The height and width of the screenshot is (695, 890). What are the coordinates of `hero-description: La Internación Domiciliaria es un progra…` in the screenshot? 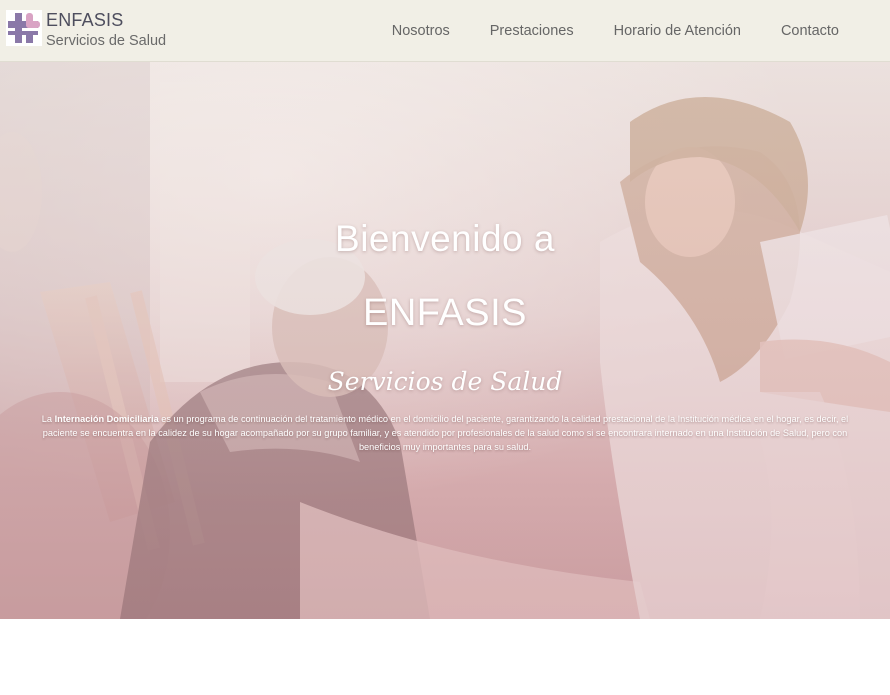 It's located at (445, 433).